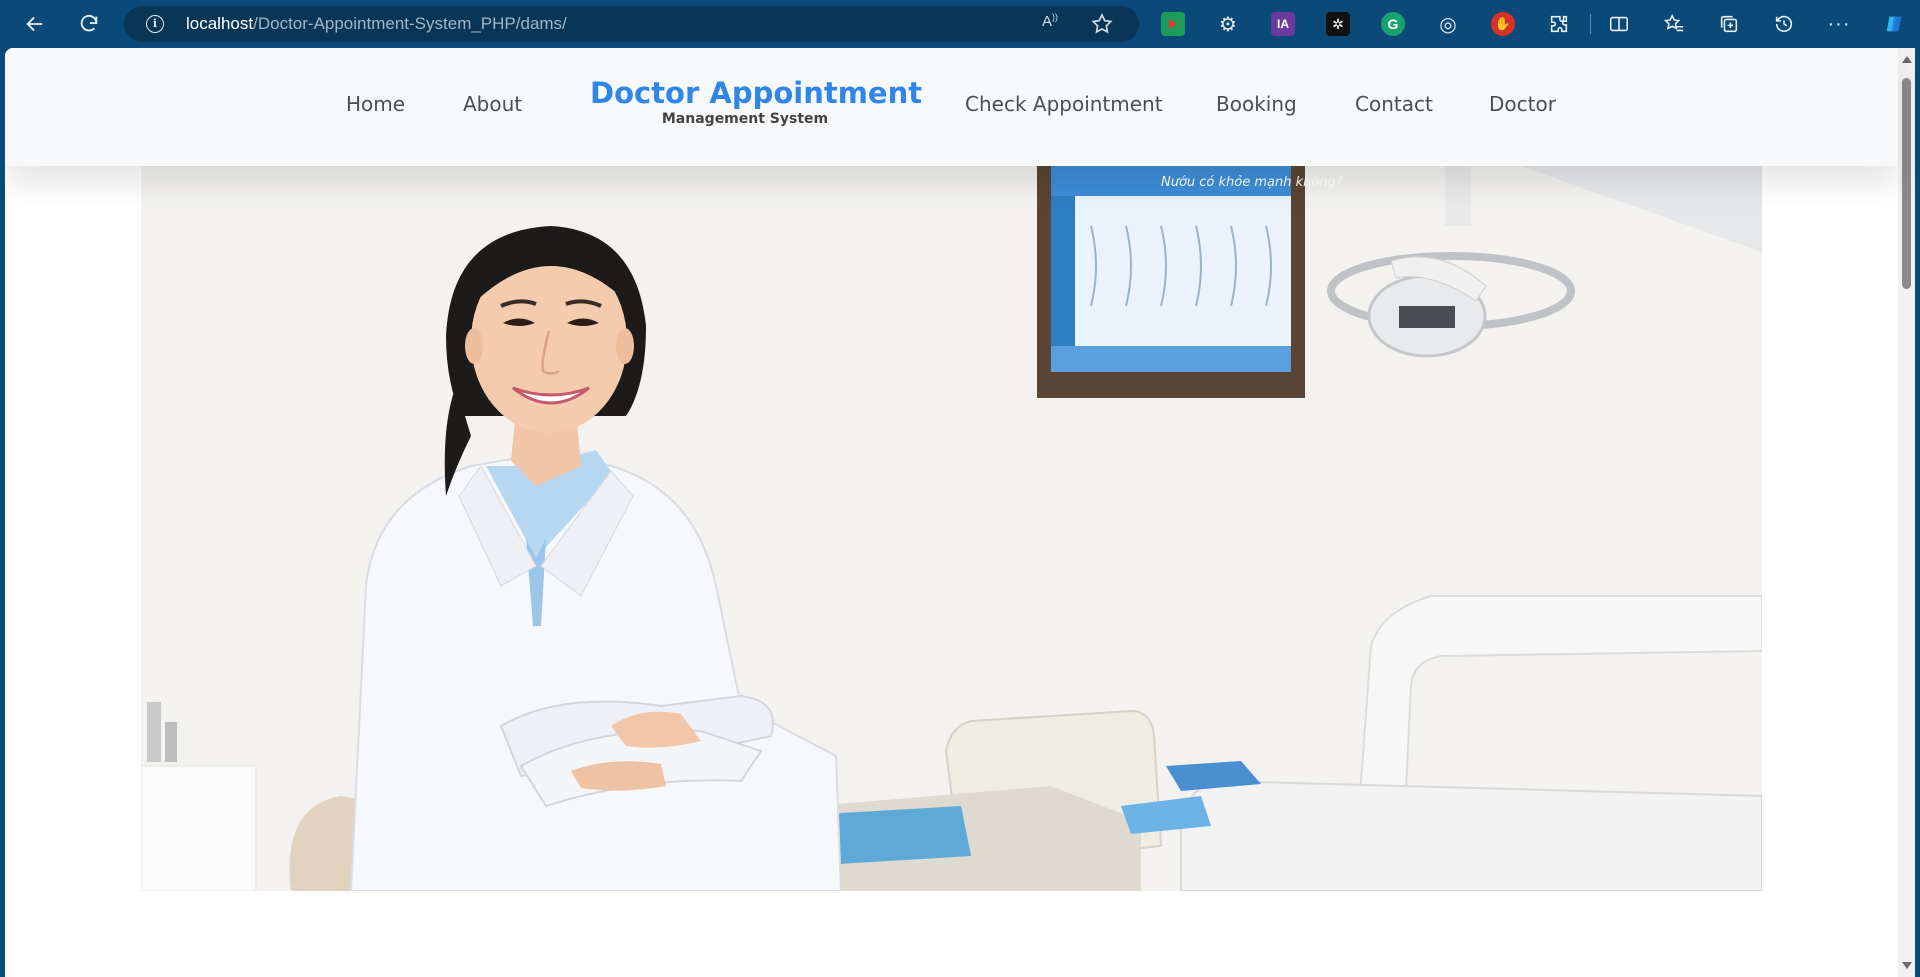 The image size is (1920, 977). Describe the element at coordinates (756, 93) in the screenshot. I see `brand-title: Doctor Appointment` at that location.